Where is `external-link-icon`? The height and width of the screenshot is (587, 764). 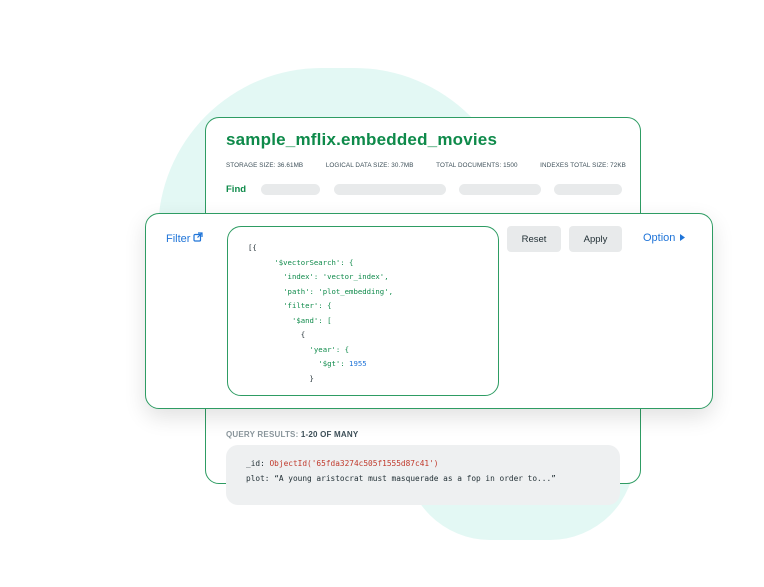 external-link-icon is located at coordinates (198, 238).